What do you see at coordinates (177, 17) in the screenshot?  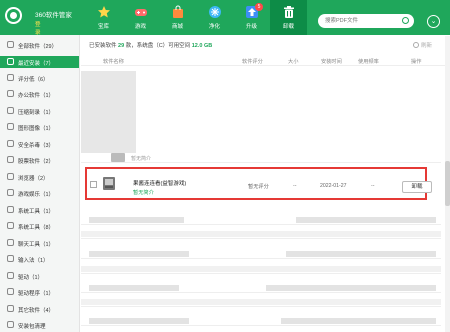 I see `nav-shop: 商城` at bounding box center [177, 17].